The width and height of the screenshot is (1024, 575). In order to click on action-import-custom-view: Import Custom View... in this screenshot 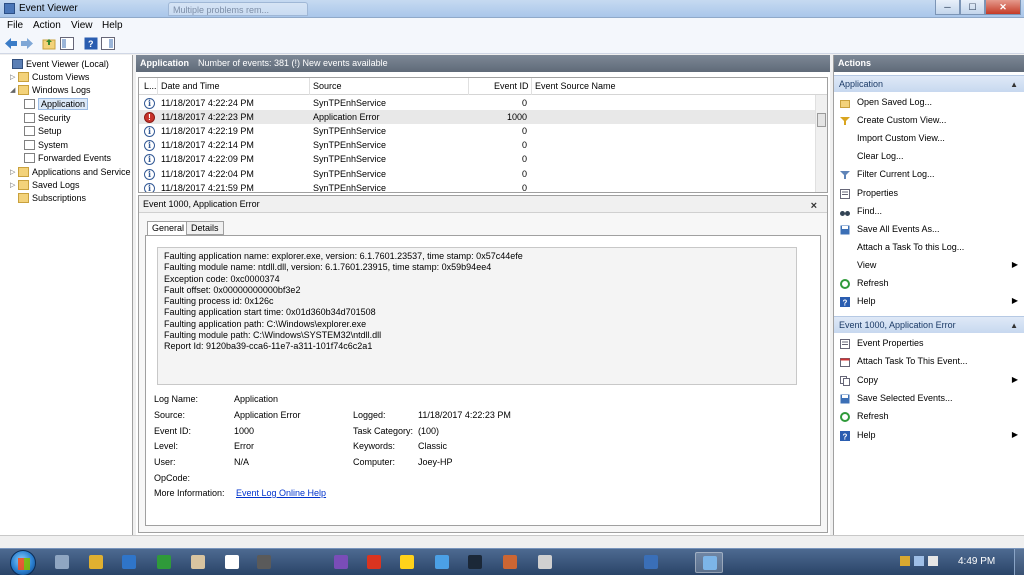, I will do `click(929, 138)`.